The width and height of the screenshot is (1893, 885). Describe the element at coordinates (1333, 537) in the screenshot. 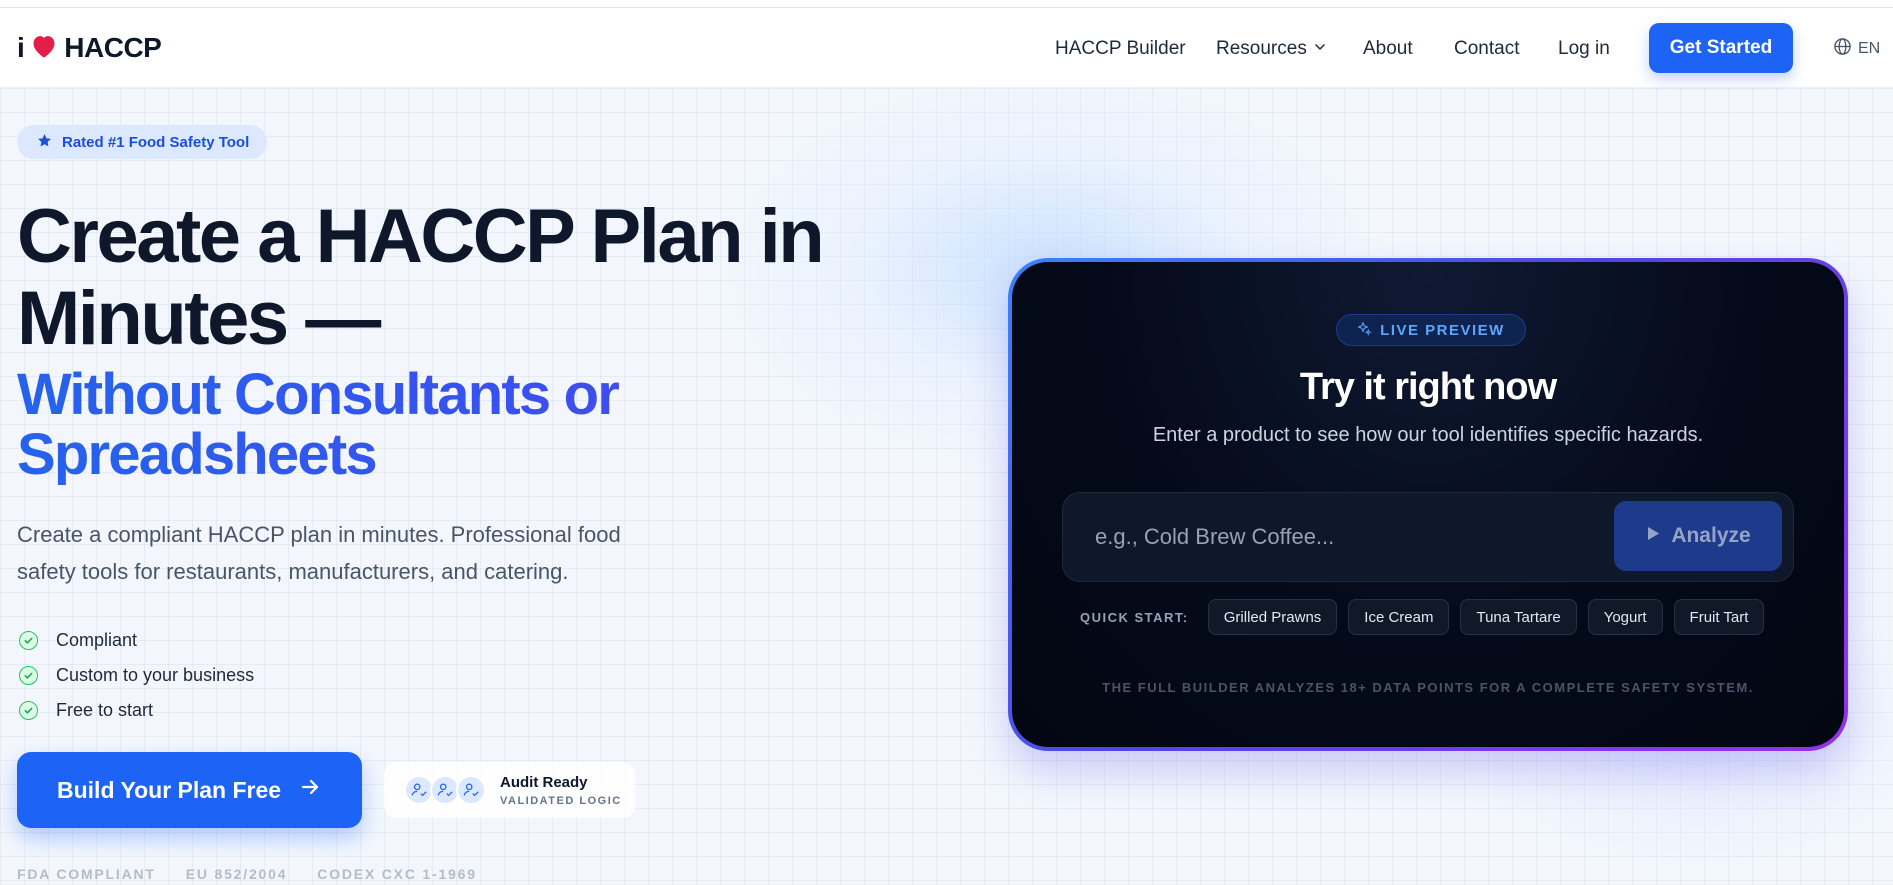

I see `product-input` at that location.